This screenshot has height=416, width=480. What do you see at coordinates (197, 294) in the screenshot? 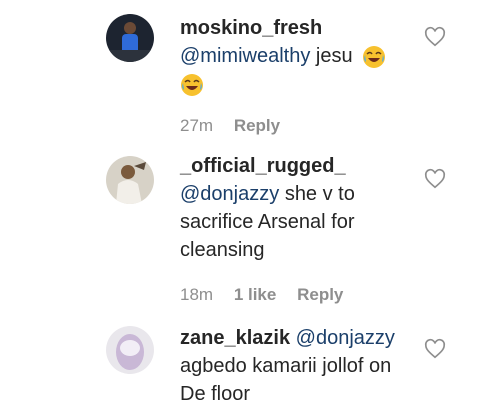
I see `timestamp: 18m` at bounding box center [197, 294].